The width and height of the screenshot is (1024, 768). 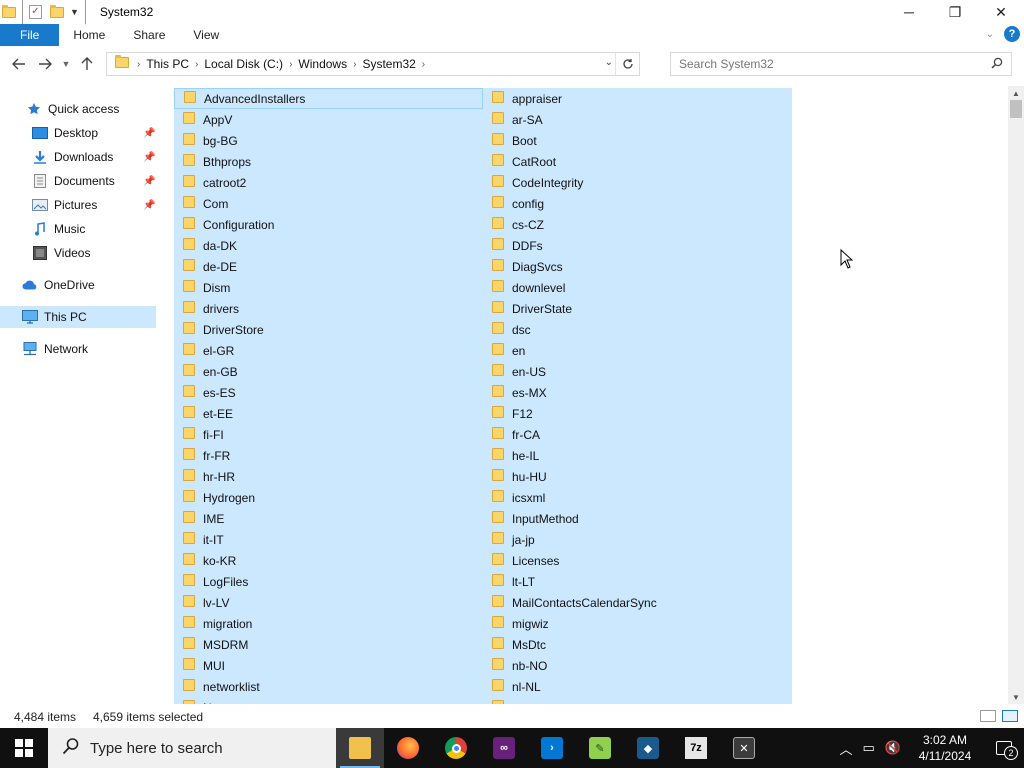 What do you see at coordinates (997, 63) in the screenshot?
I see `search-icon` at bounding box center [997, 63].